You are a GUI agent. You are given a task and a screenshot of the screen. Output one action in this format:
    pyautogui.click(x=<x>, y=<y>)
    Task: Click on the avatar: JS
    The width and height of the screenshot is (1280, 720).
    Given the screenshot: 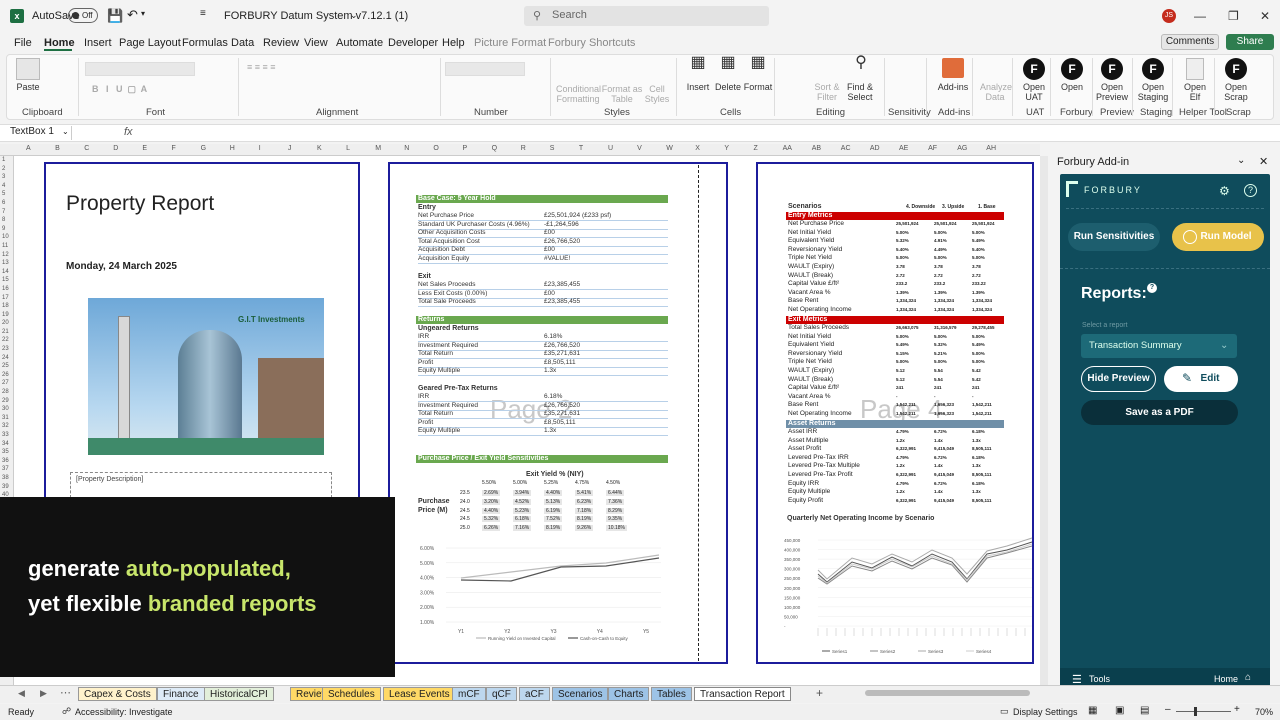 What is the action you would take?
    pyautogui.click(x=1169, y=16)
    